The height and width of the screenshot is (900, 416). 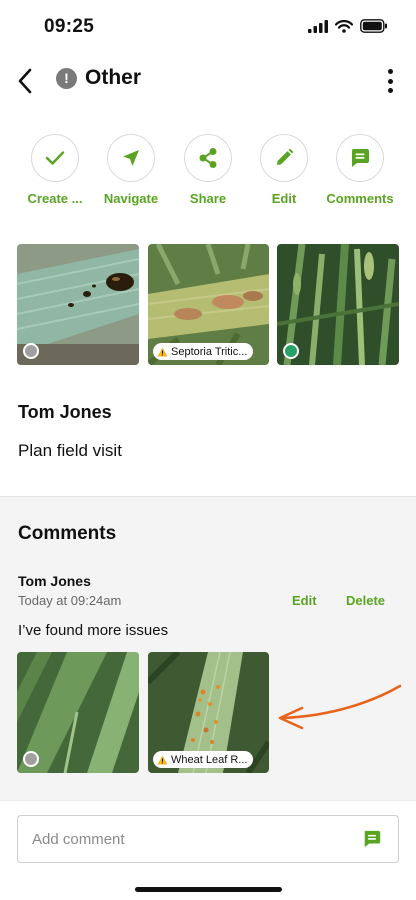 I want to click on share-label: Share, so click(x=208, y=198).